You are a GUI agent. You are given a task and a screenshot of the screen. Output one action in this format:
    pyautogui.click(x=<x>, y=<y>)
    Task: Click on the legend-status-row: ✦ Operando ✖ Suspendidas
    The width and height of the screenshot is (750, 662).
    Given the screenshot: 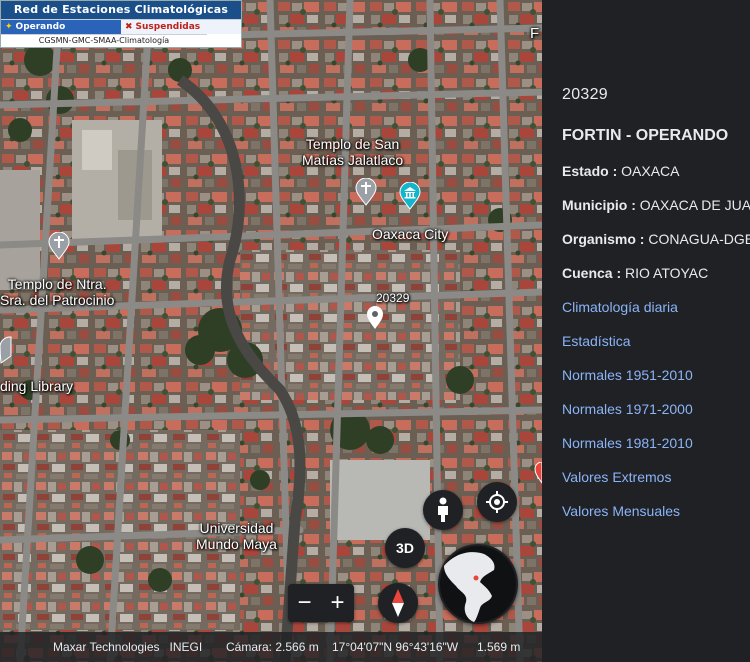 What is the action you would take?
    pyautogui.click(x=121, y=26)
    